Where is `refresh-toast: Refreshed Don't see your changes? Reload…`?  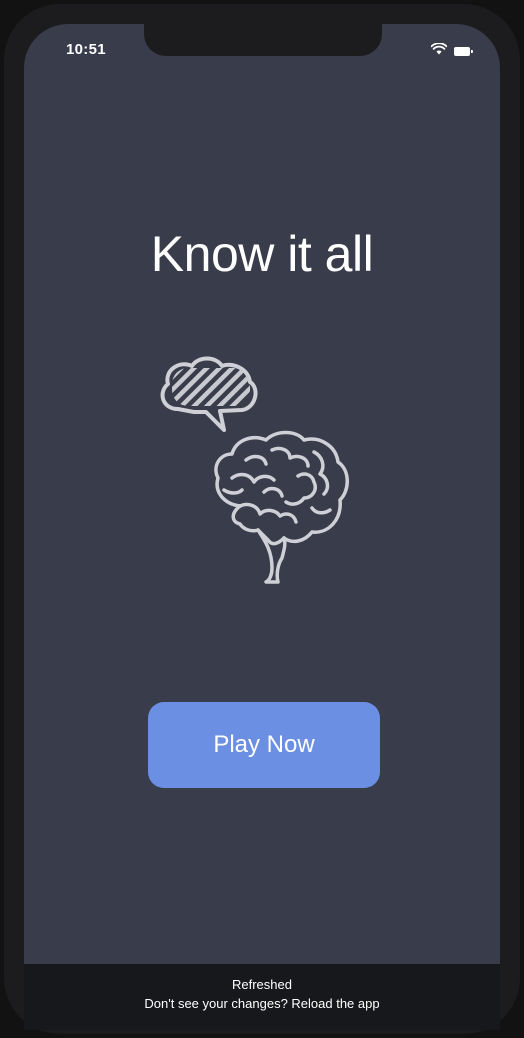 refresh-toast: Refreshed Don't see your changes? Reload… is located at coordinates (262, 997).